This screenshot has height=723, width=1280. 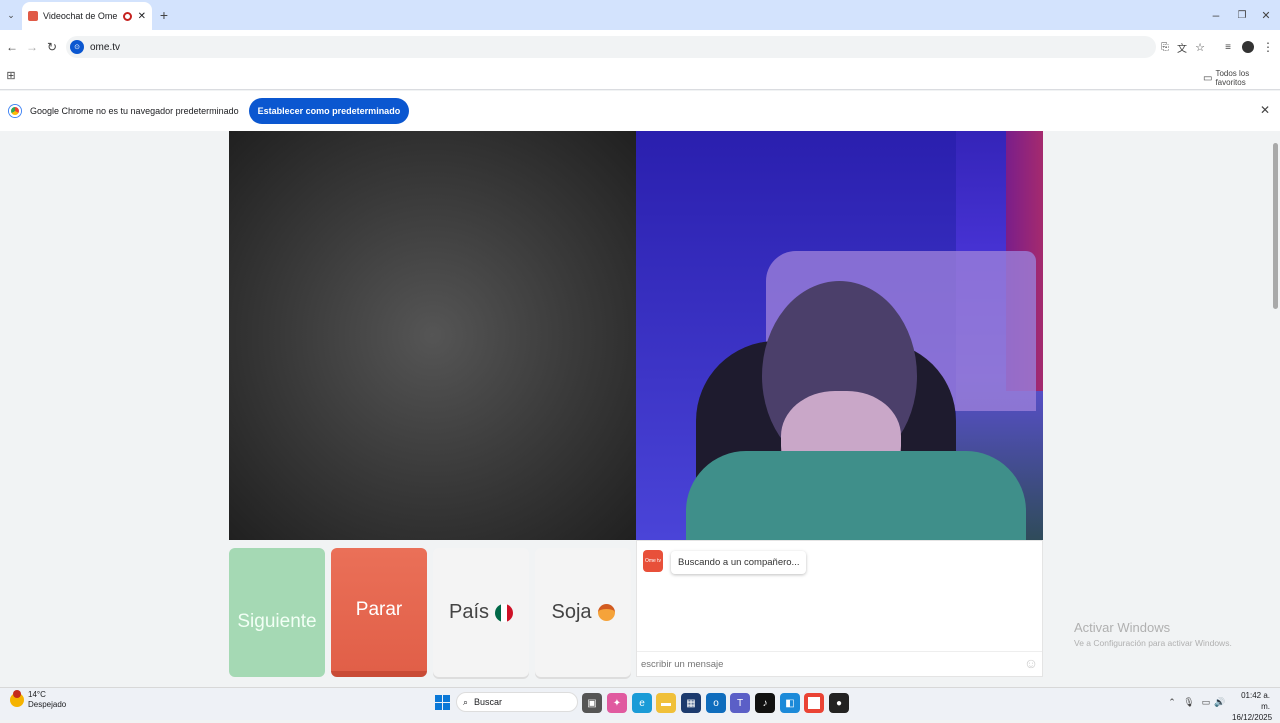 What do you see at coordinates (164, 15) in the screenshot?
I see `new-tab-icon: +` at bounding box center [164, 15].